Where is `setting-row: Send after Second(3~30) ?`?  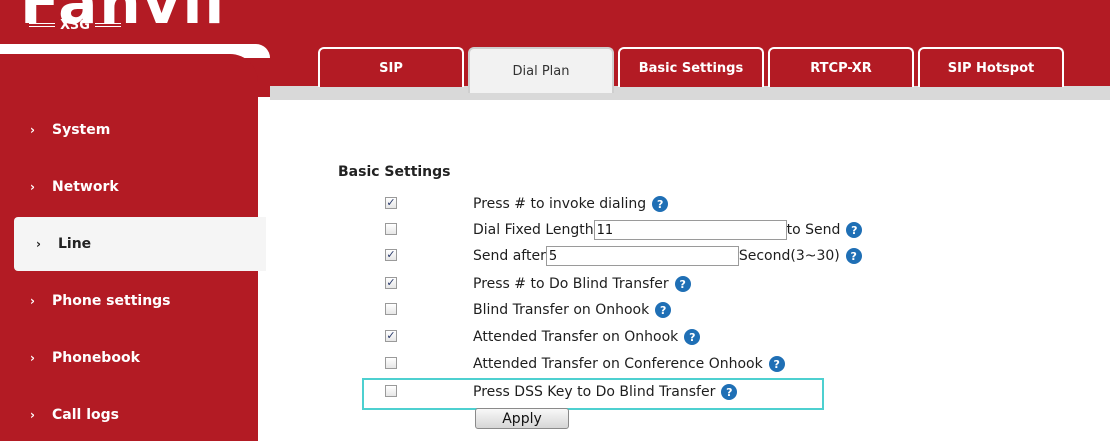
setting-row: Send after Second(3~30) ? is located at coordinates (667, 256).